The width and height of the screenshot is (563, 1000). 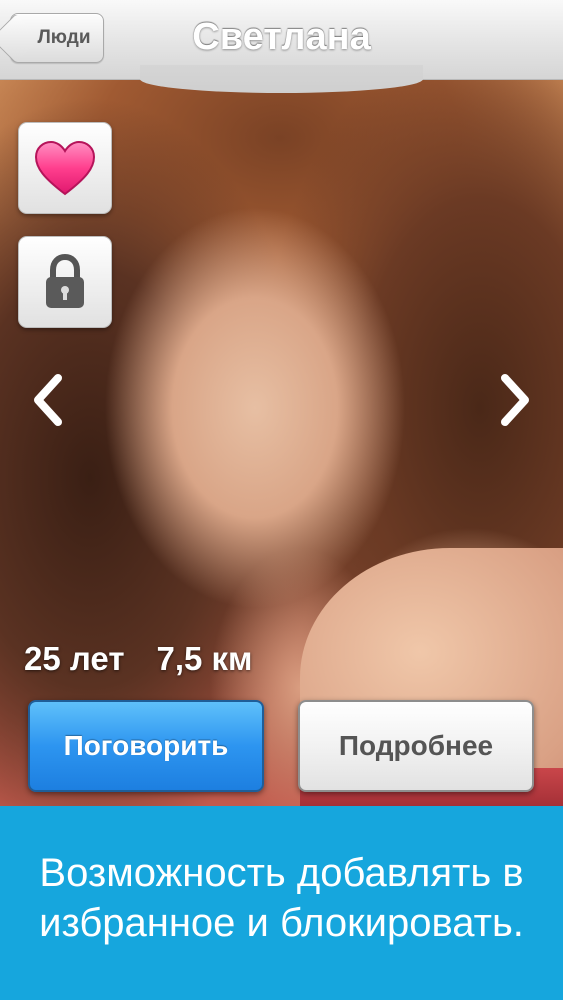 I want to click on heart-icon, so click(x=65, y=168).